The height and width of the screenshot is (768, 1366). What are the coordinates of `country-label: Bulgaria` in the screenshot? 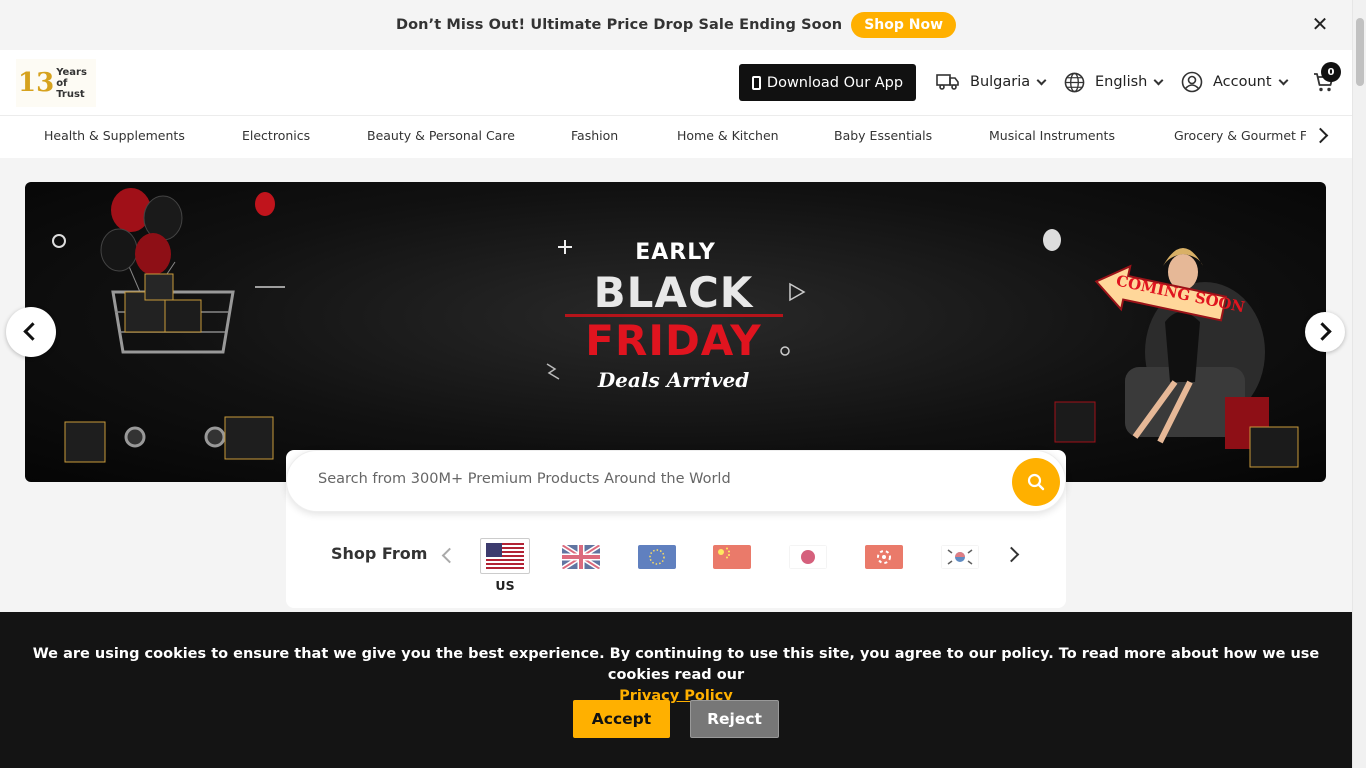 It's located at (1000, 82).